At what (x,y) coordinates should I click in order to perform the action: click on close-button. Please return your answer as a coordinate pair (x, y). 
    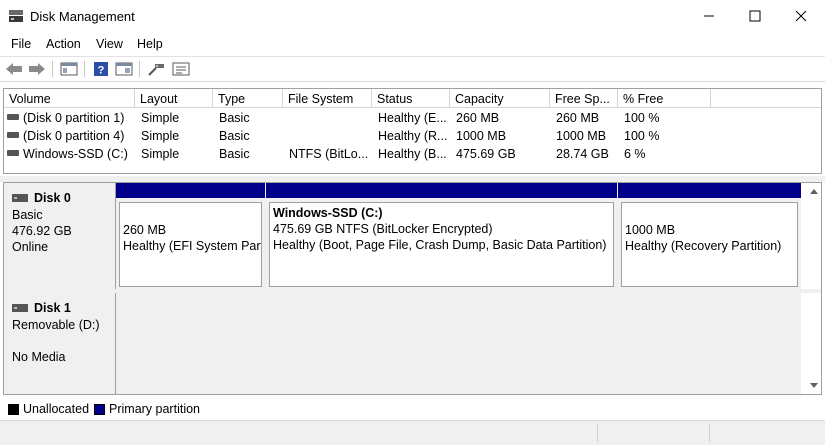
    Looking at the image, I should click on (801, 16).